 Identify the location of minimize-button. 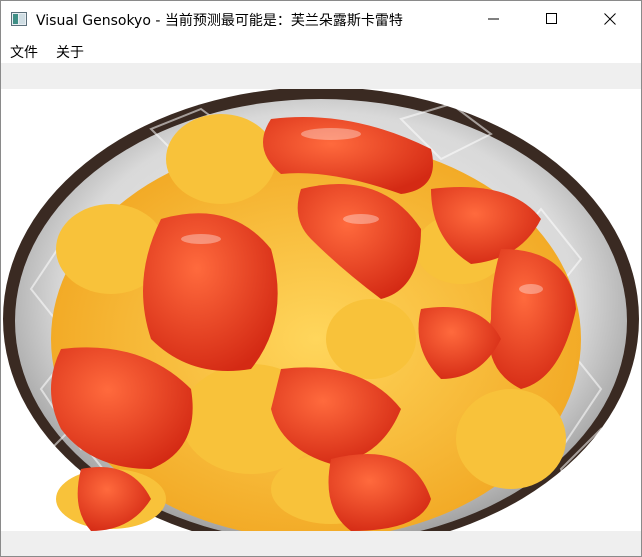
(494, 19).